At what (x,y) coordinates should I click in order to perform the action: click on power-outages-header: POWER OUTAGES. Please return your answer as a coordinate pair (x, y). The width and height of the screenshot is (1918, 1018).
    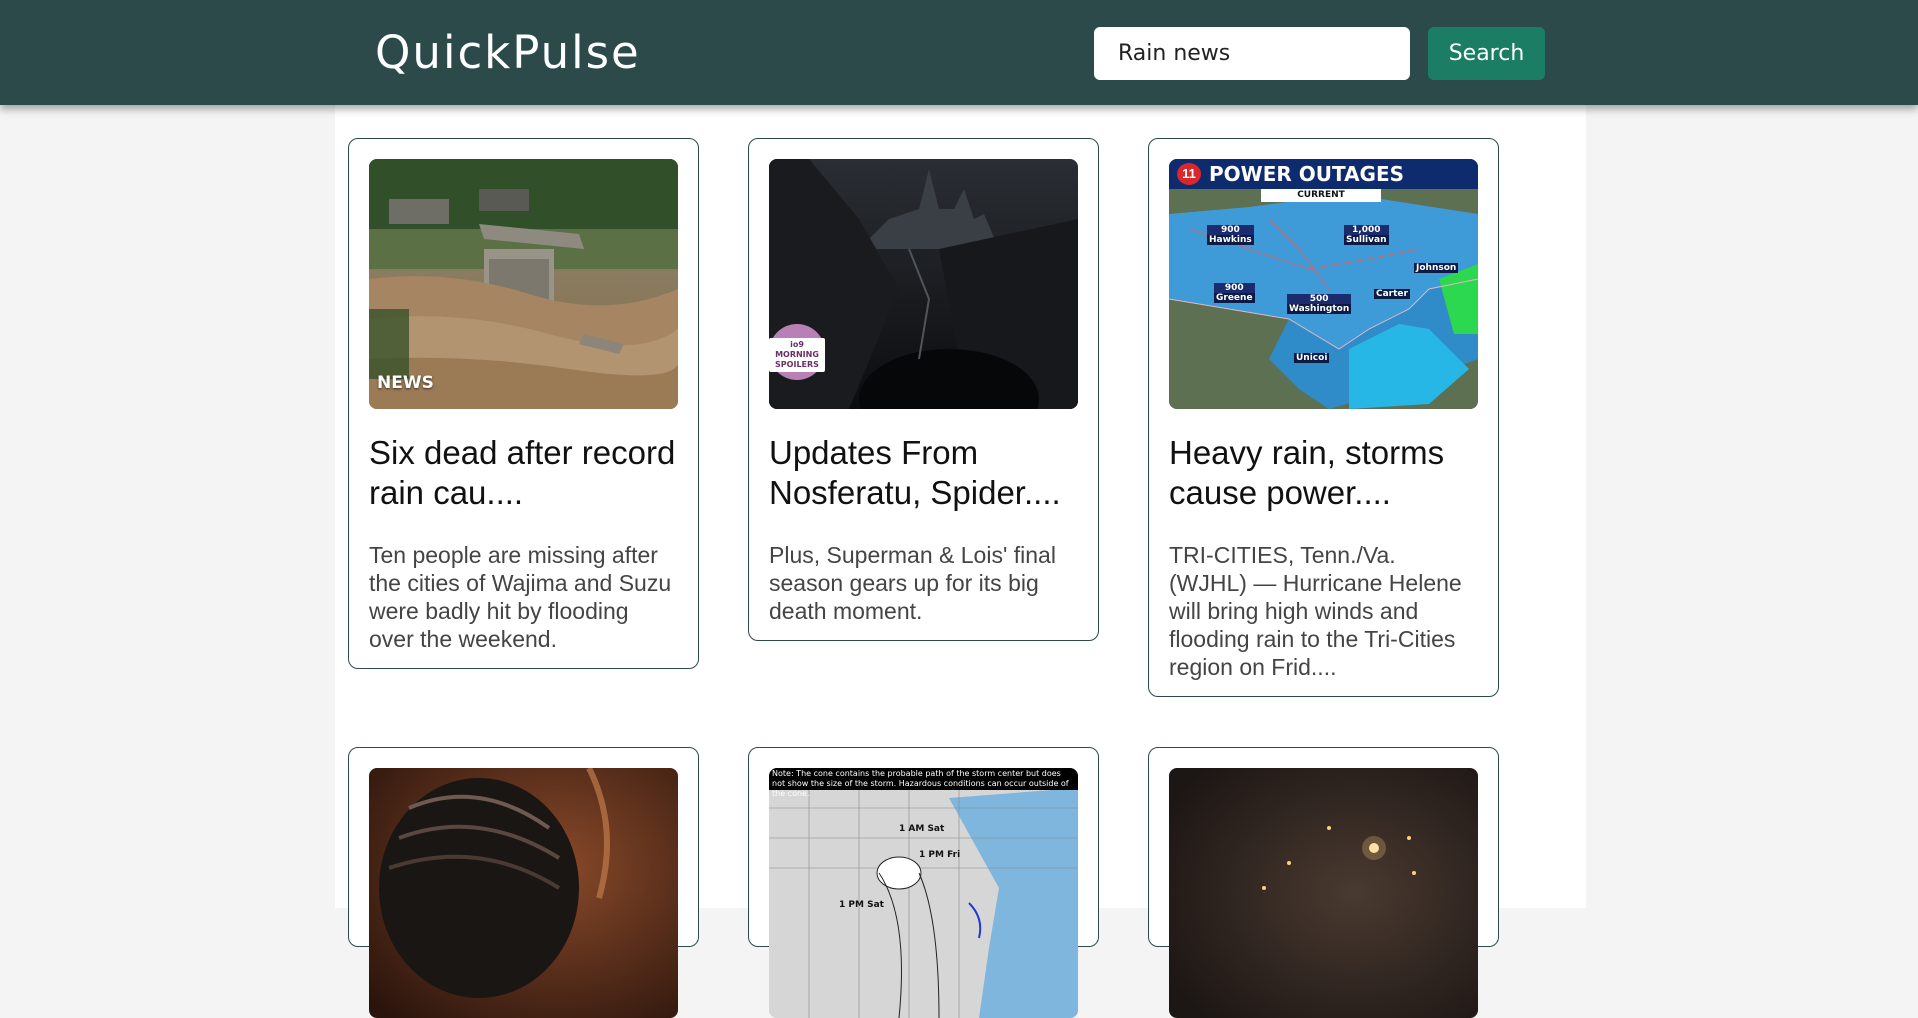
    Looking at the image, I should click on (1323, 174).